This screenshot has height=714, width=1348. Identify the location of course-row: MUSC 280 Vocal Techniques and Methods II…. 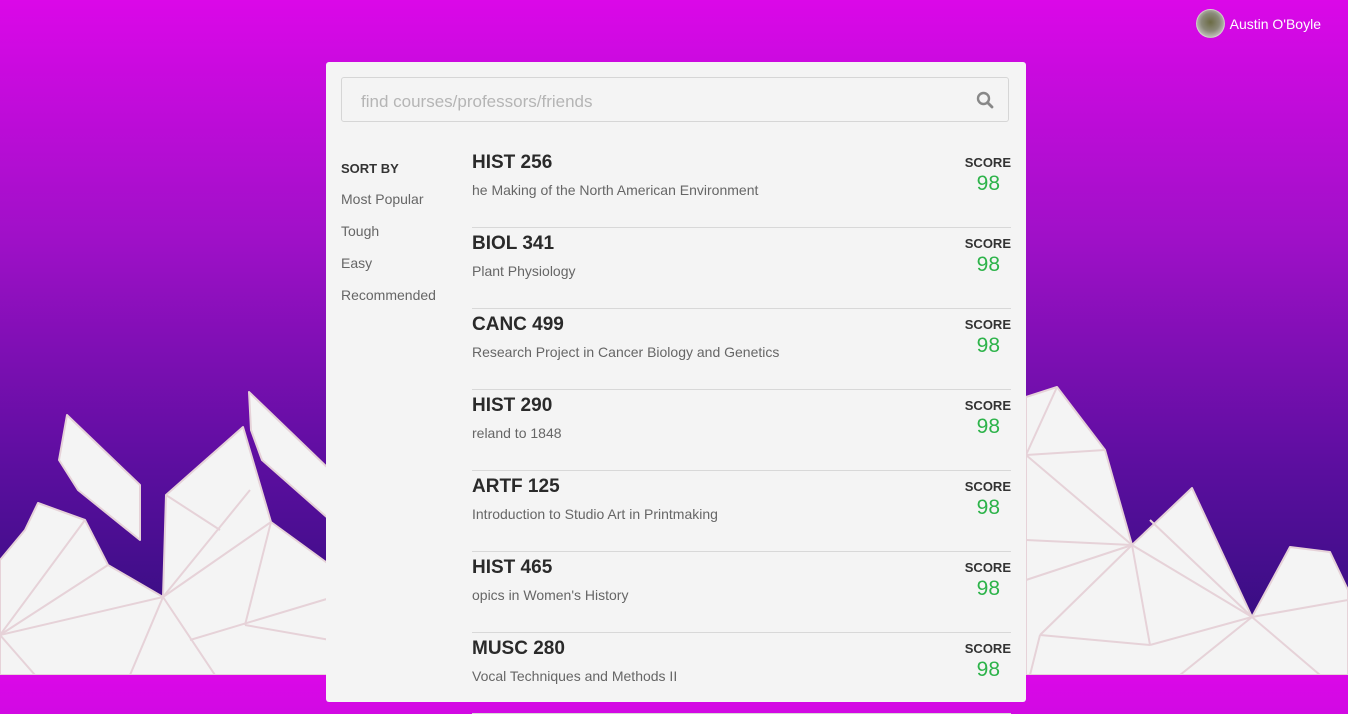
(741, 673).